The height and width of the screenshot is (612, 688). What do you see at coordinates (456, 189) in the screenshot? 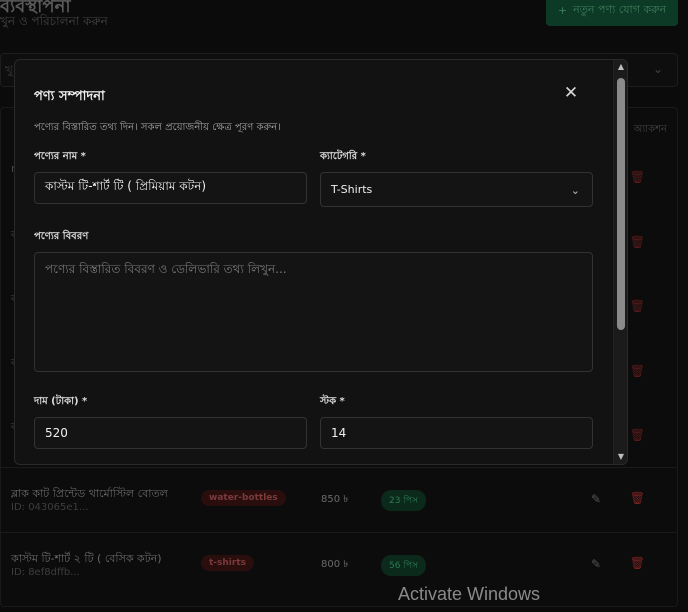
I see `category-select: T-Shirts ⌄` at bounding box center [456, 189].